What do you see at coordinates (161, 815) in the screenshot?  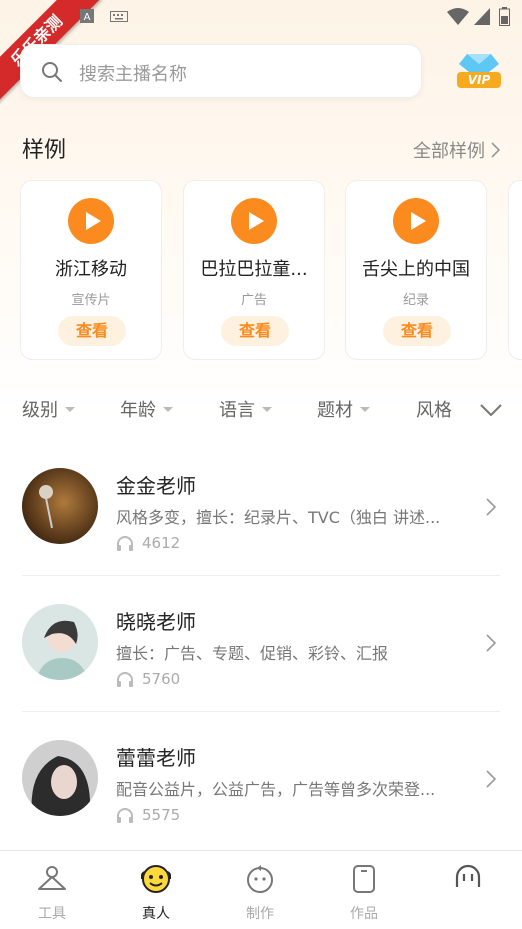 I see `play-count-value: 5575` at bounding box center [161, 815].